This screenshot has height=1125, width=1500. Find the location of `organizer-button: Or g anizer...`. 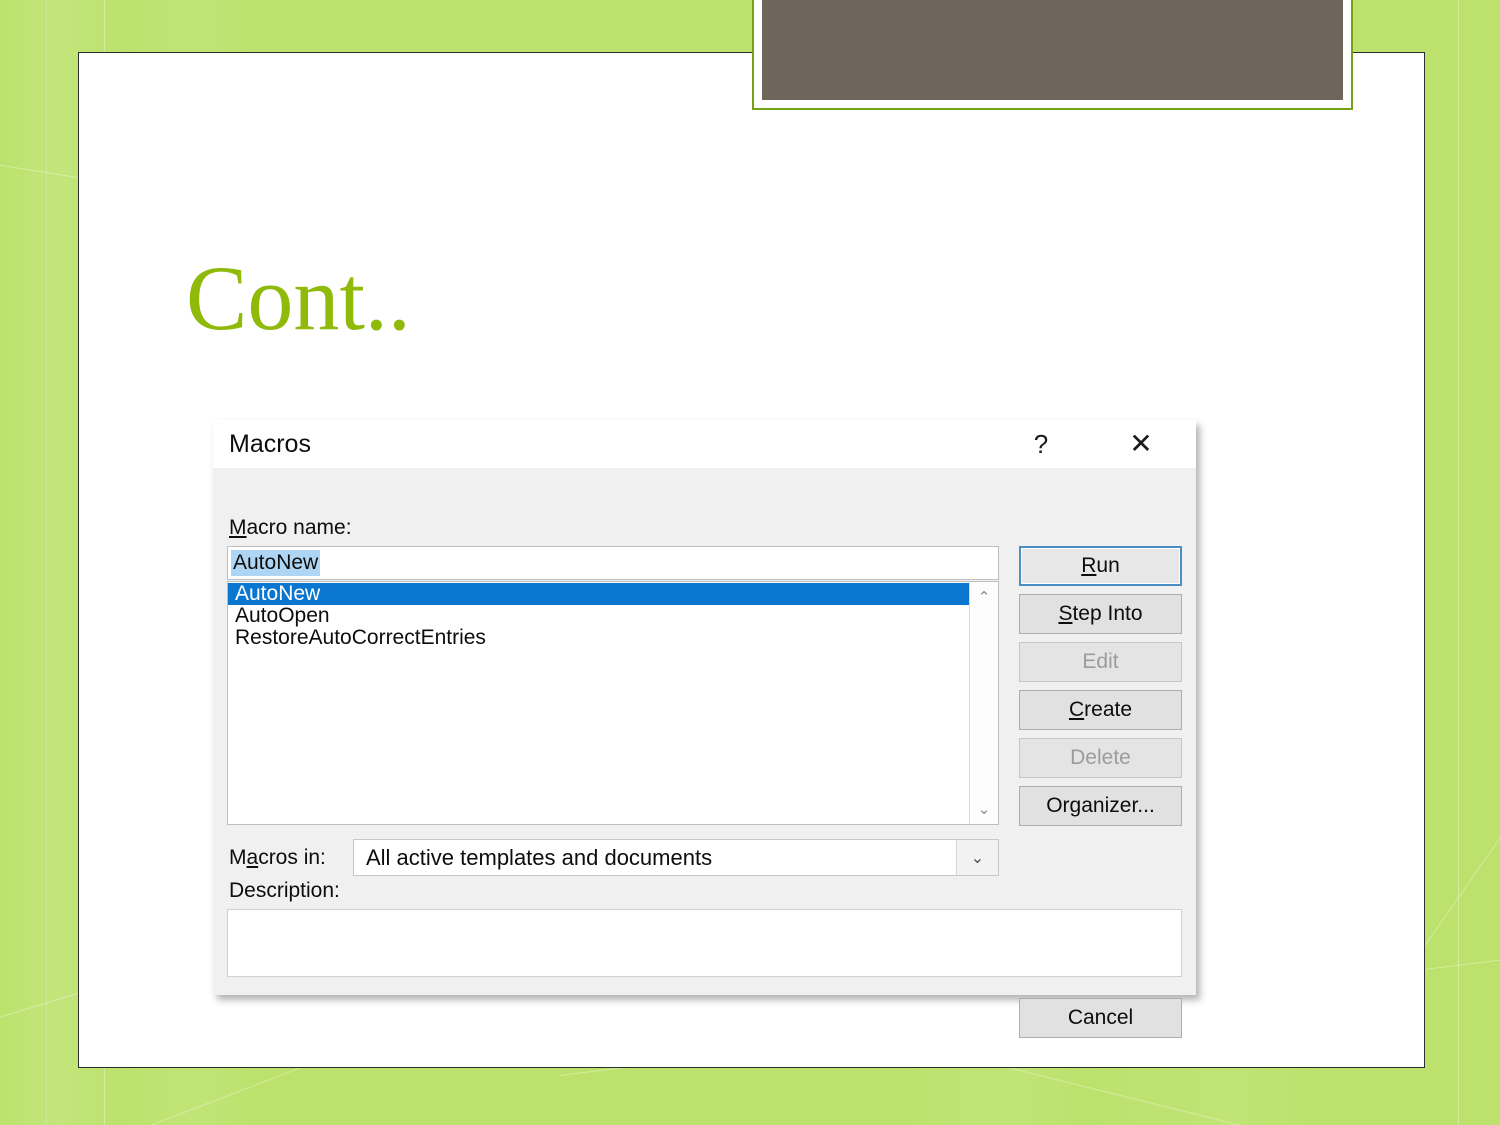

organizer-button: Or g anizer... is located at coordinates (1100, 806).